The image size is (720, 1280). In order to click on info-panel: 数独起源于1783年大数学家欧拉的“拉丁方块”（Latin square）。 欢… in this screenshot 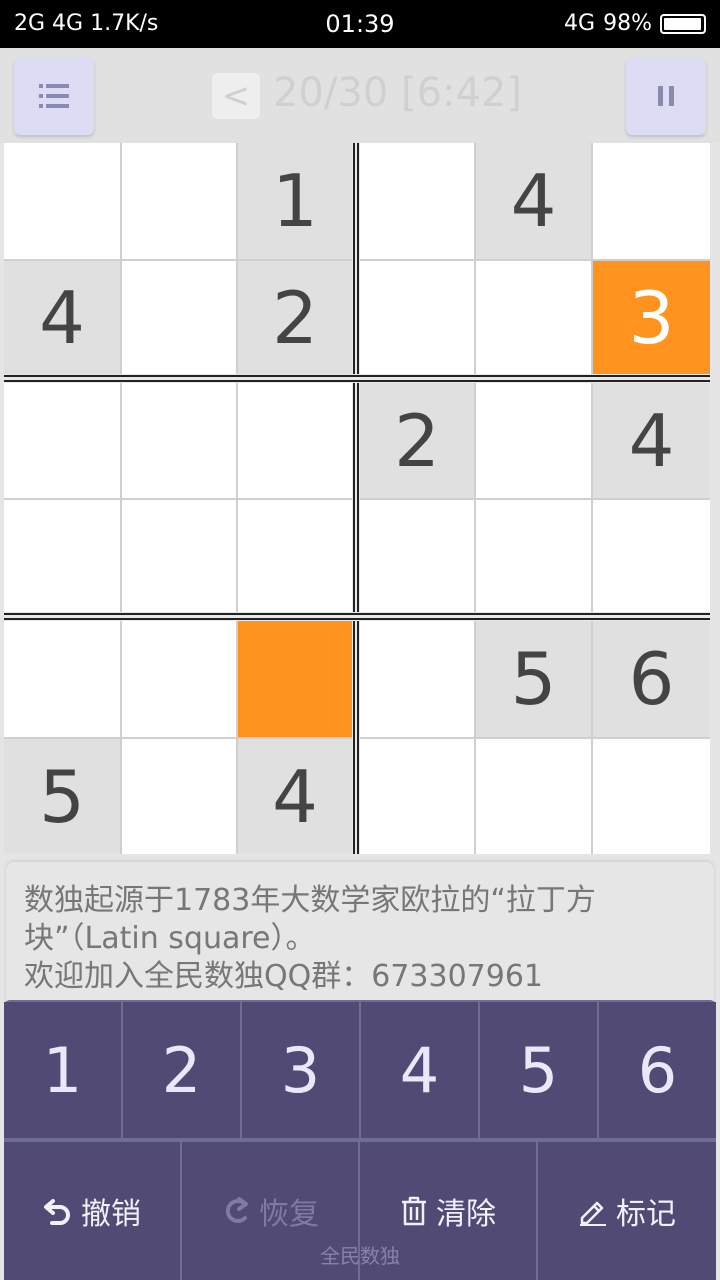, I will do `click(360, 937)`.